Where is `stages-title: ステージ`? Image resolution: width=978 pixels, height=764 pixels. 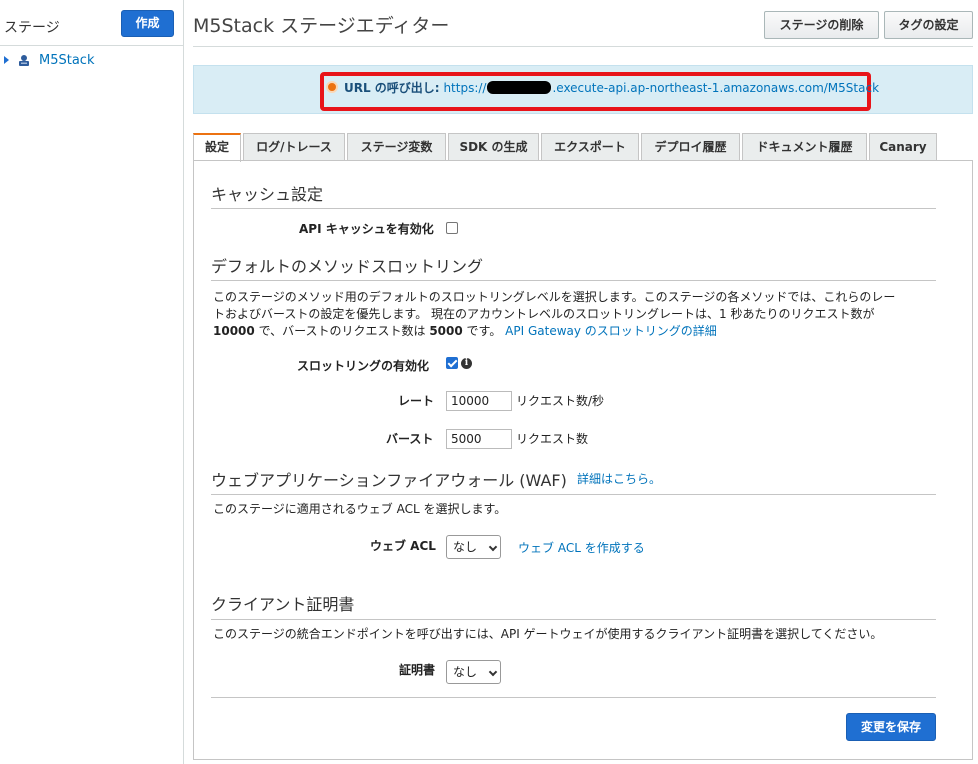
stages-title: ステージ is located at coordinates (32, 28).